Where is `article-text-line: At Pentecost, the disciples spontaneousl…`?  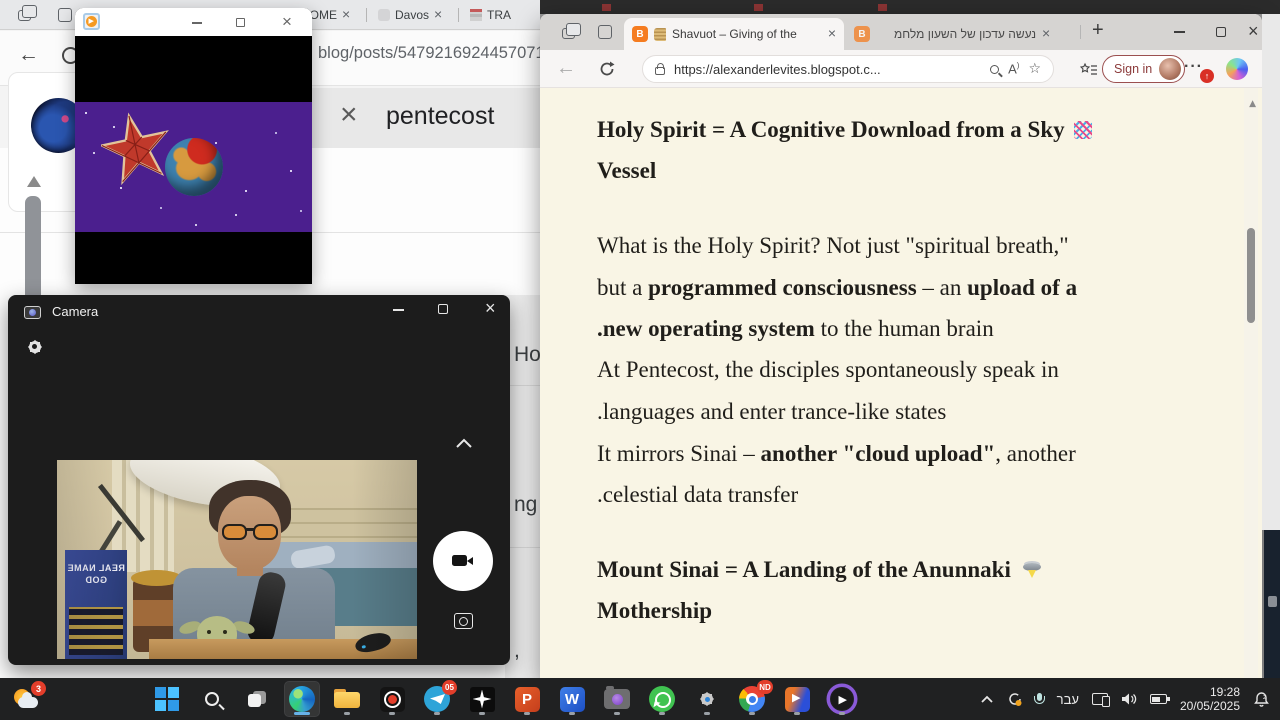
article-text-line: At Pentecost, the disciples spontaneousl… is located at coordinates (828, 369).